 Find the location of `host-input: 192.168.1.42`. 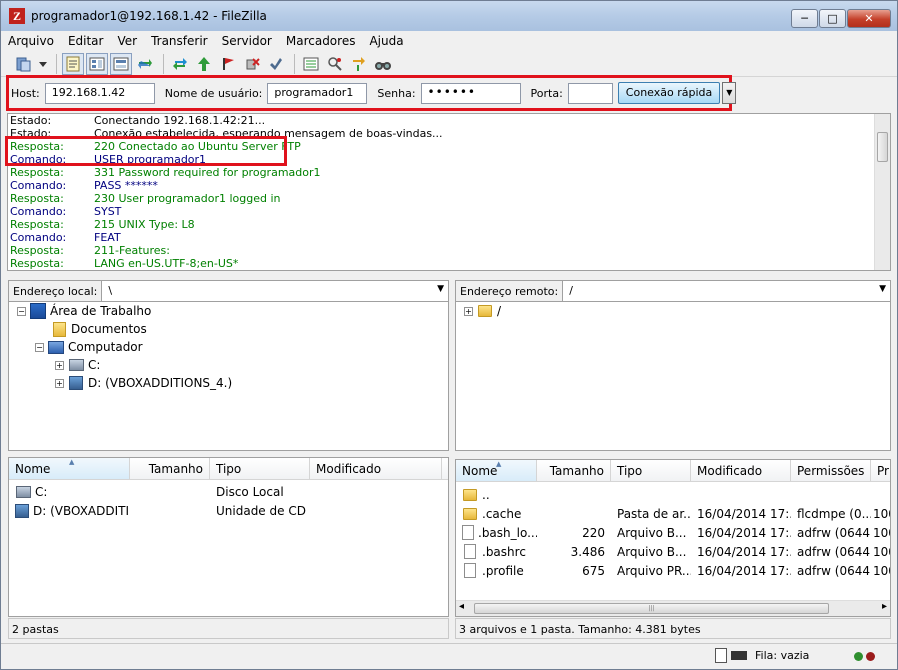

host-input: 192.168.1.42 is located at coordinates (99, 93).